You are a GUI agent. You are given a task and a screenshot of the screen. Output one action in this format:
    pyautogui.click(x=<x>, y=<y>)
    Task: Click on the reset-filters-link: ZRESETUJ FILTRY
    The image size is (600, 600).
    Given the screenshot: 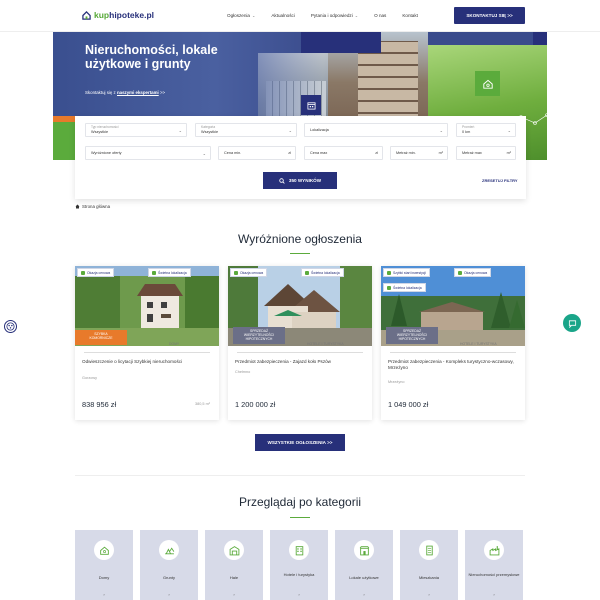 What is the action you would take?
    pyautogui.click(x=500, y=180)
    